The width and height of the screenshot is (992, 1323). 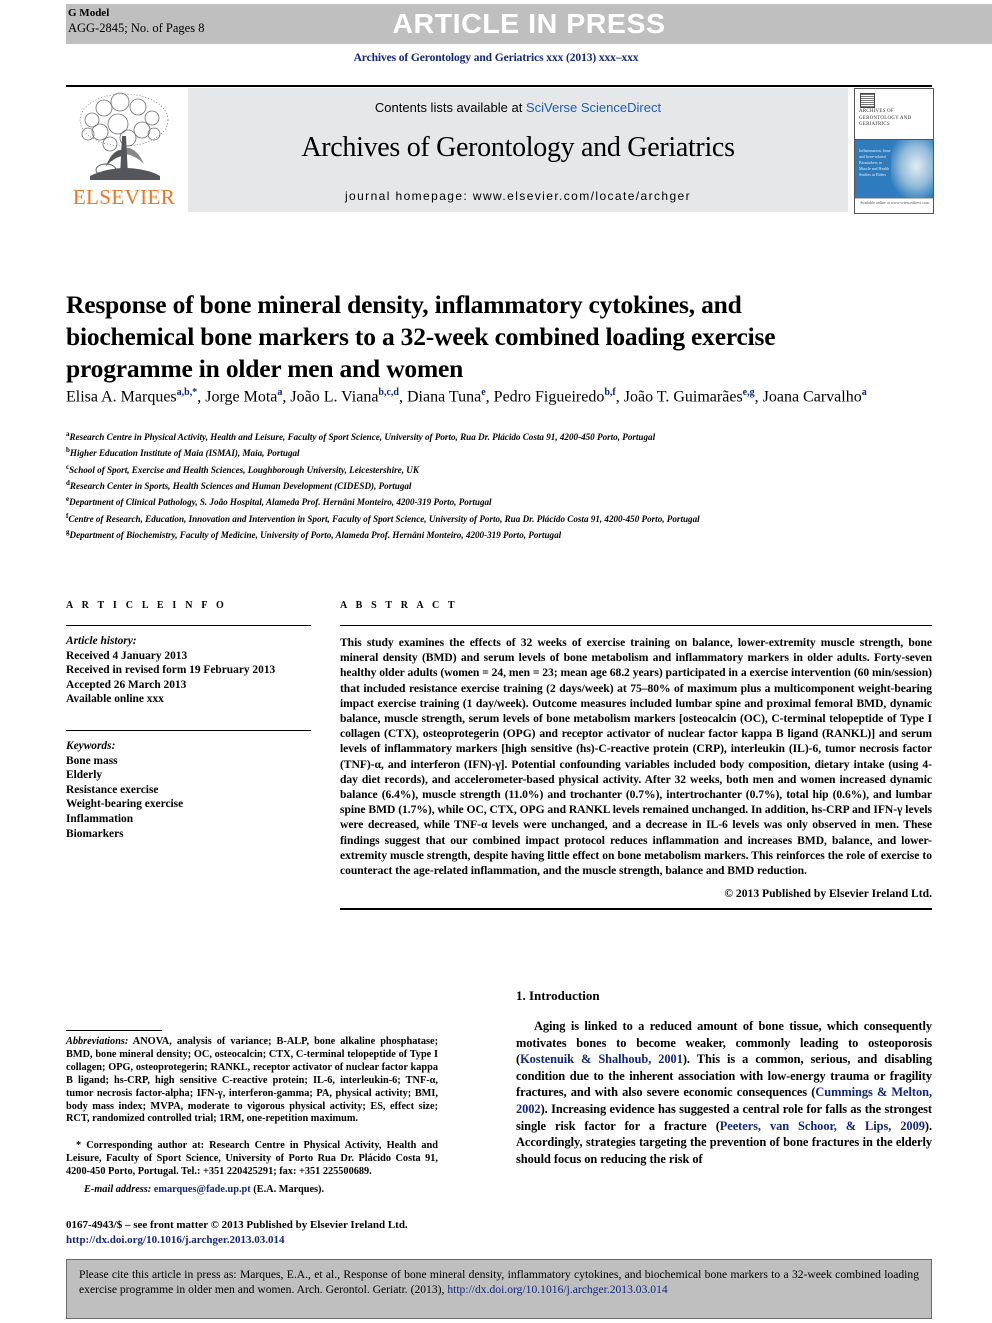 I want to click on g-model-id: AGG-2845; No. of Pages 8, so click(x=136, y=27).